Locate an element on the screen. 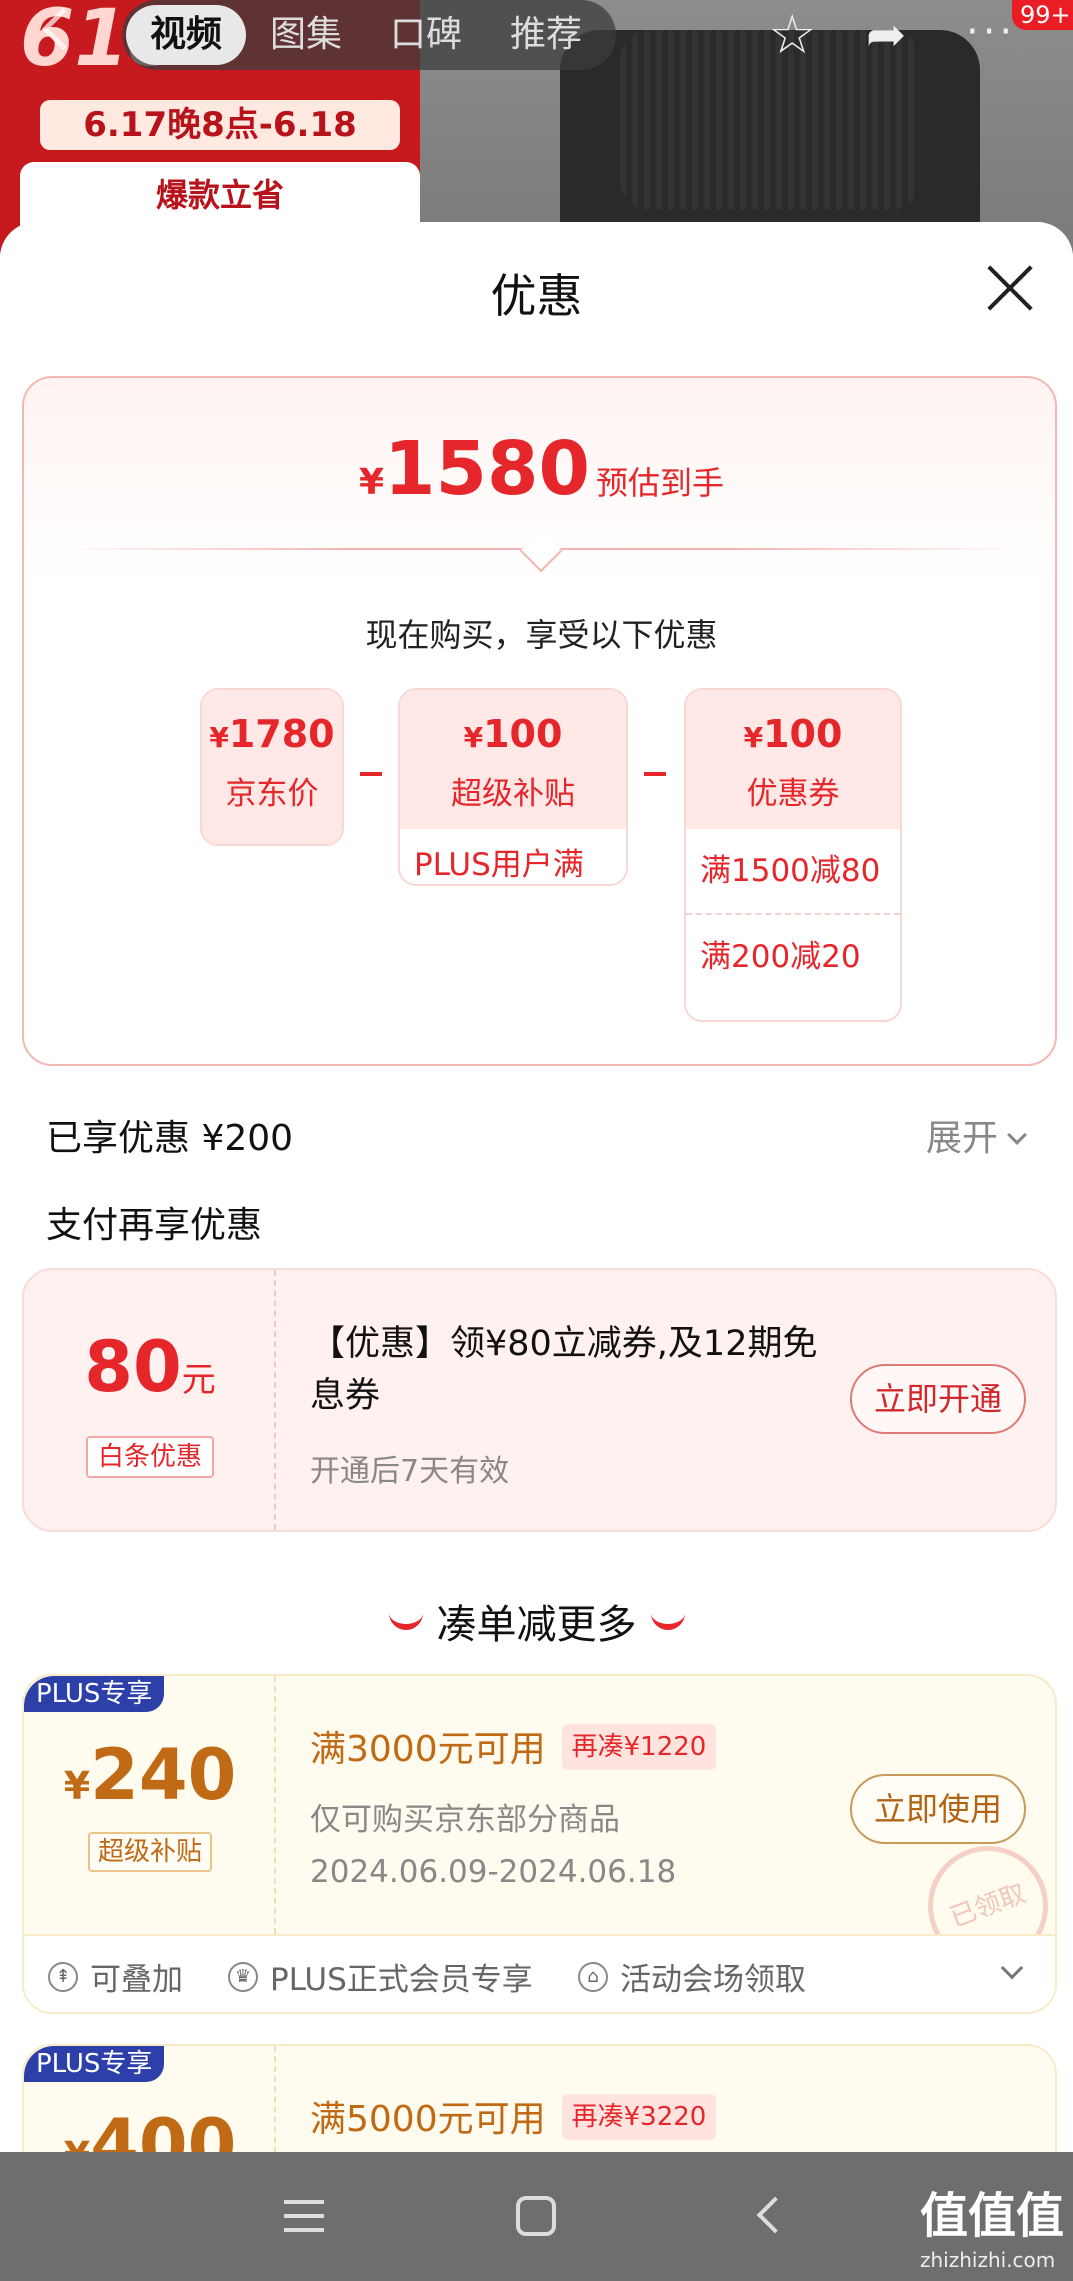 The height and width of the screenshot is (2281, 1073). final-price-label: 预估到手 is located at coordinates (660, 483).